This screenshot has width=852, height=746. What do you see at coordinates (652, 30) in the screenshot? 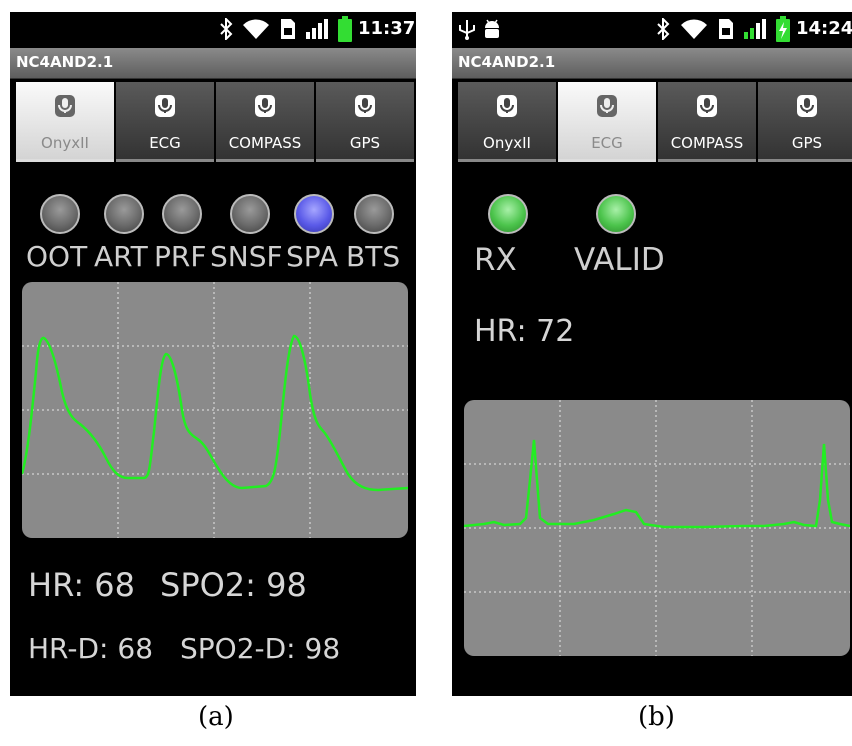
I see `status-bar: 14:24` at bounding box center [652, 30].